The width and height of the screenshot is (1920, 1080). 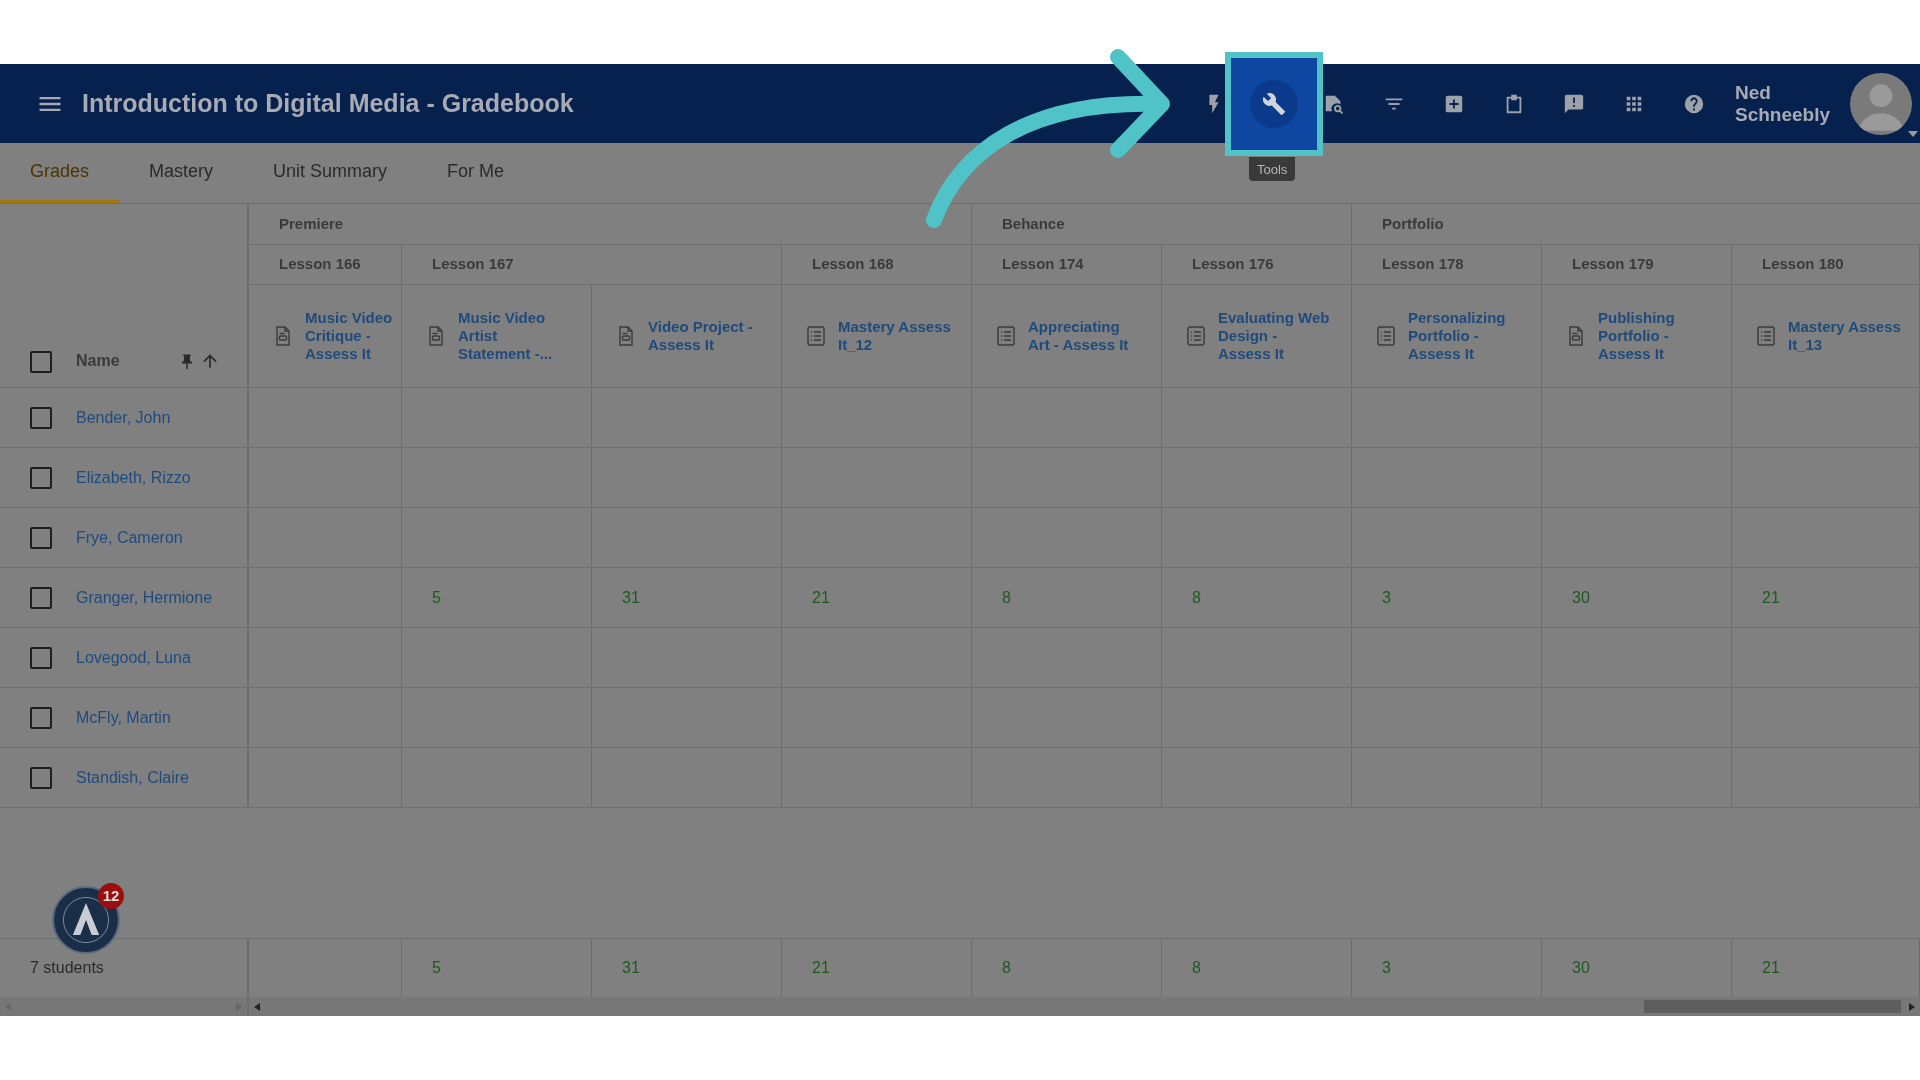 I want to click on tab: Unit Summary, so click(x=330, y=173).